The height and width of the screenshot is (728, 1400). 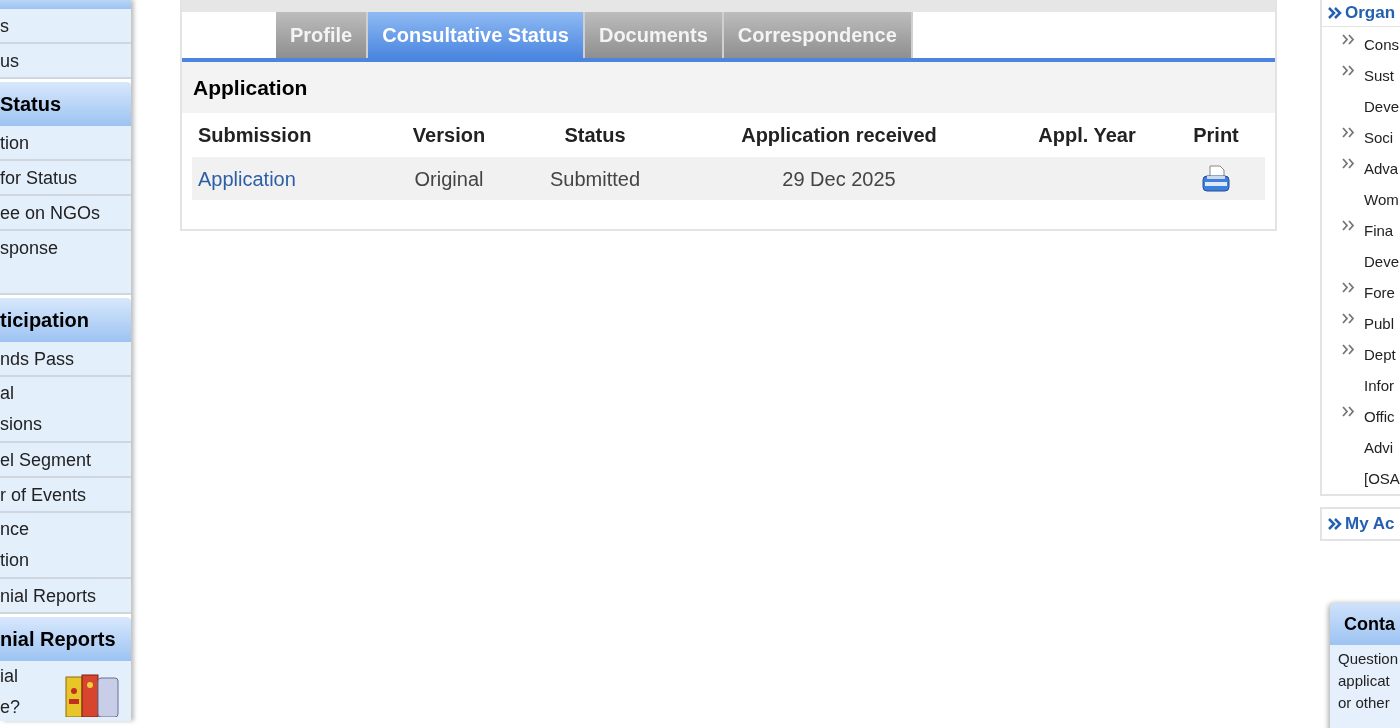 What do you see at coordinates (65, 460) in the screenshot?
I see `nav-item: el Segment` at bounding box center [65, 460].